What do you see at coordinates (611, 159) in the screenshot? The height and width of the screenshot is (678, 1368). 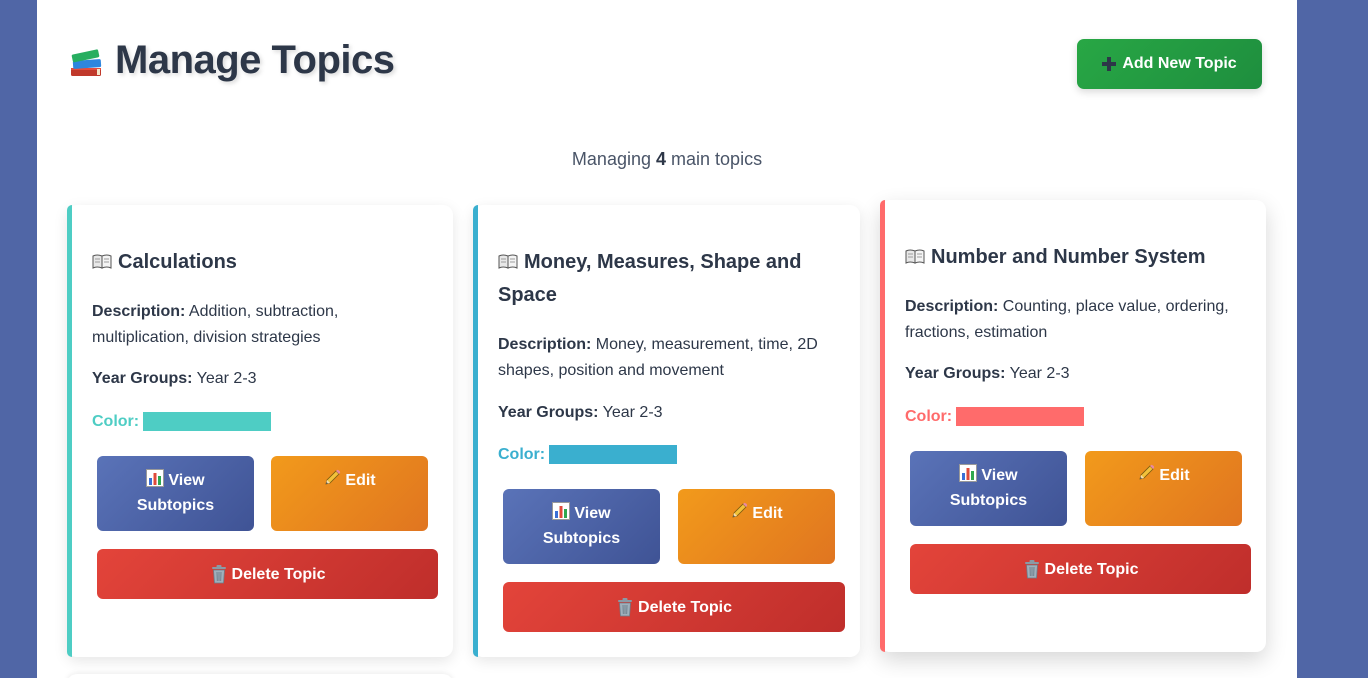 I see `summary-prefix: Managing` at bounding box center [611, 159].